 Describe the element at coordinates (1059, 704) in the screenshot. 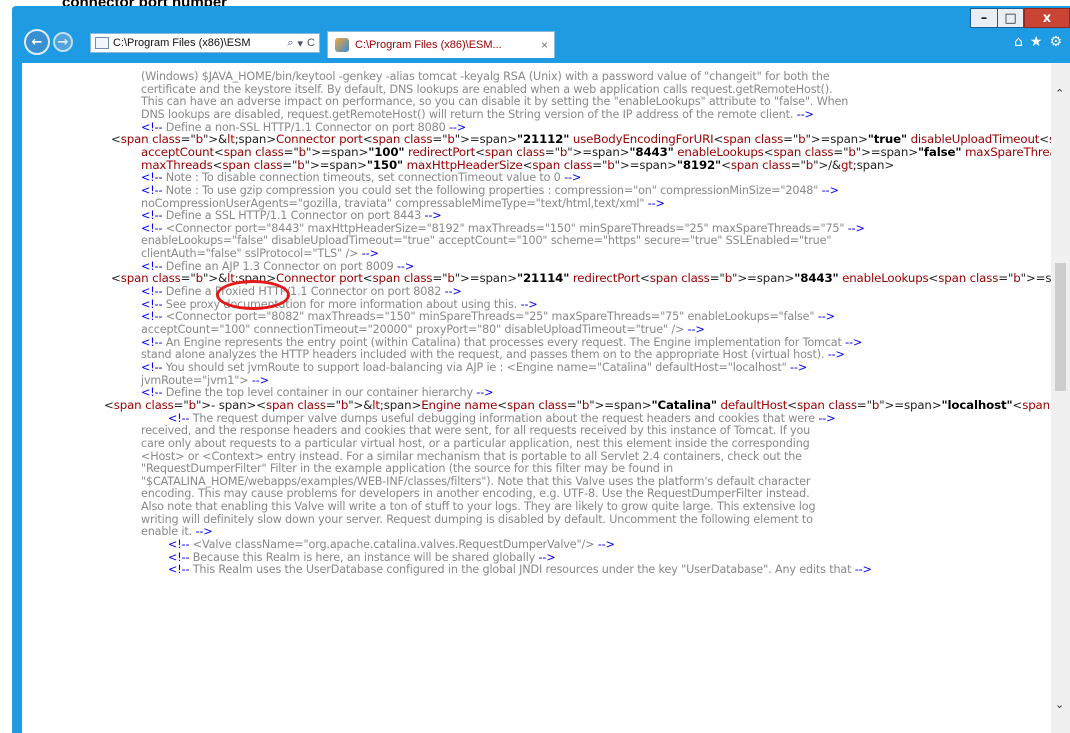

I see `scroll-down-icon: ⌄` at that location.